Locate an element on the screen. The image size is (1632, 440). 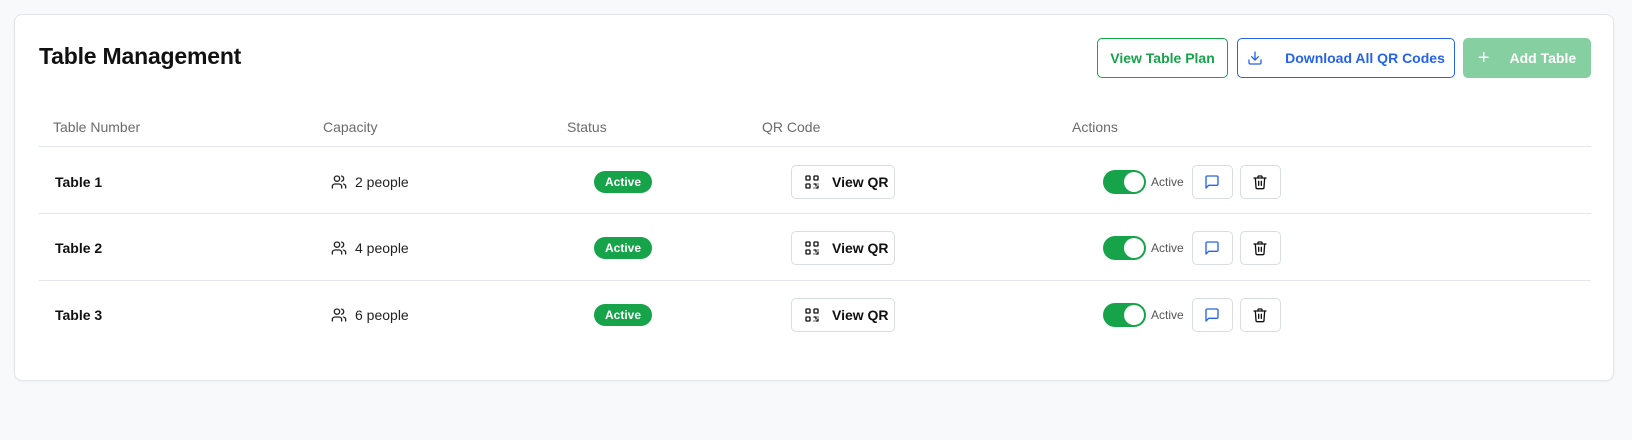
column-header-actions: Actions is located at coordinates (1095, 127).